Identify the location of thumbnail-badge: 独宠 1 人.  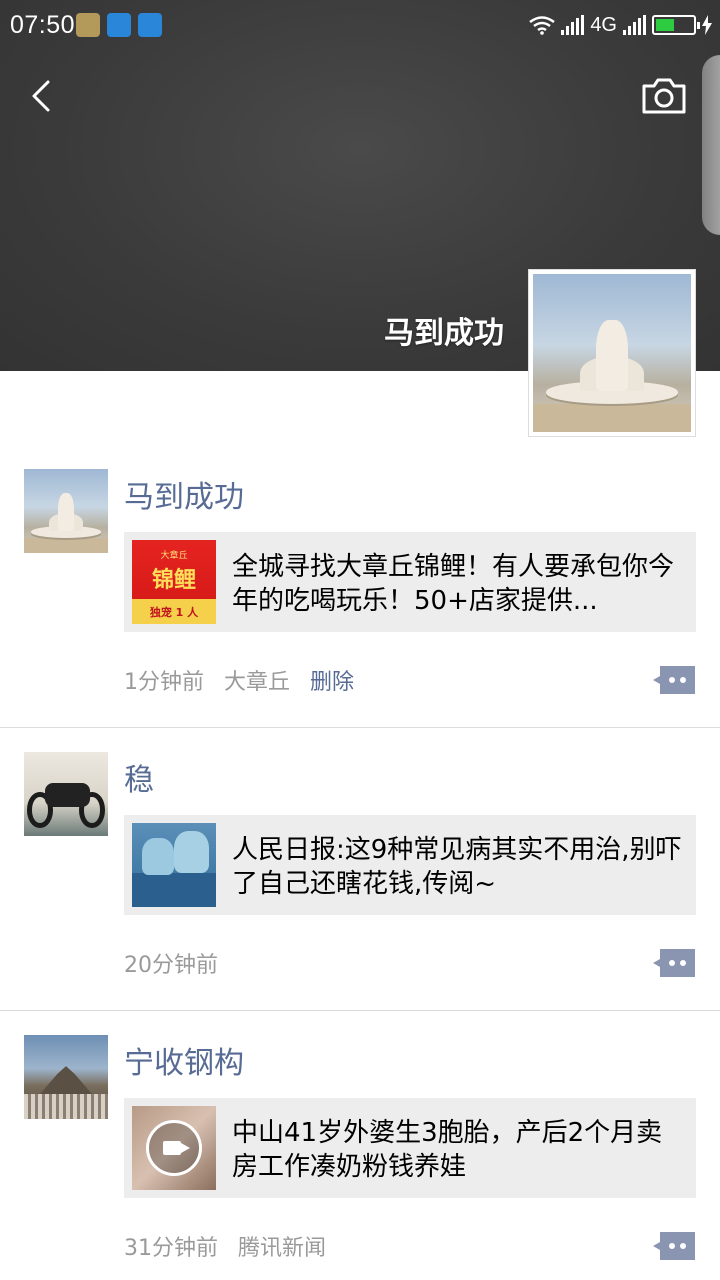
(174, 612).